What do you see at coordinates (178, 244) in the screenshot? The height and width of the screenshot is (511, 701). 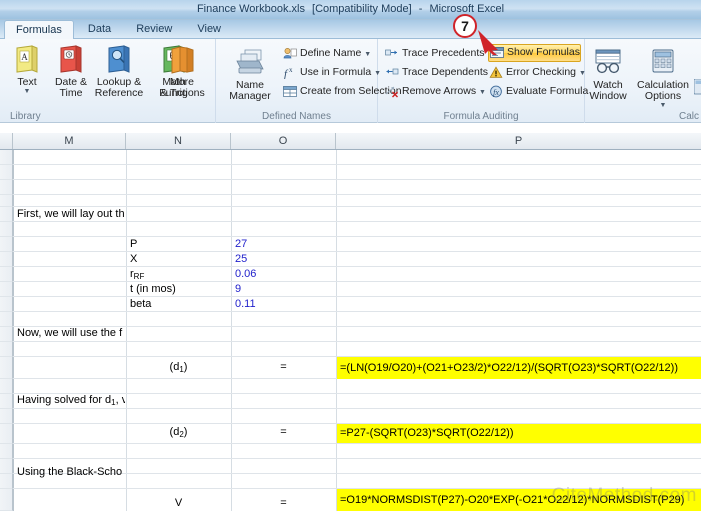 I see `cell-N-label-P: P` at bounding box center [178, 244].